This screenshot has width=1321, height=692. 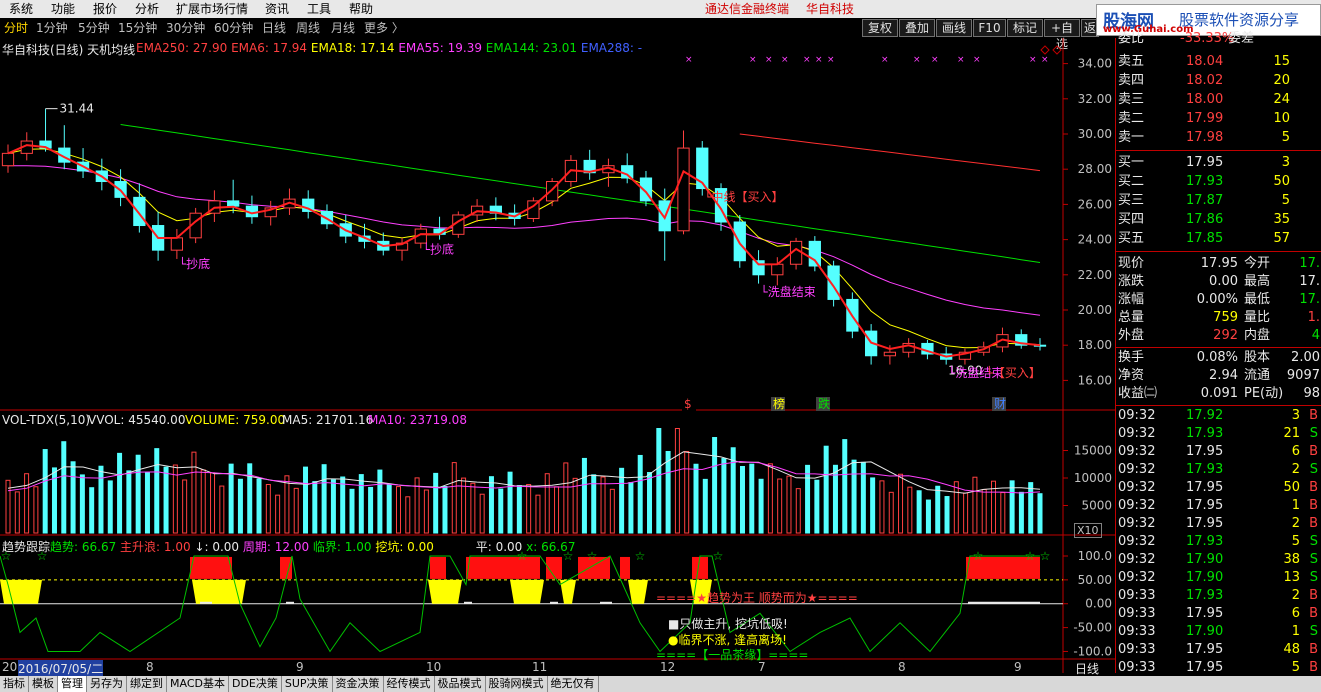 I want to click on restore-rights-button: 复权, so click(x=880, y=28).